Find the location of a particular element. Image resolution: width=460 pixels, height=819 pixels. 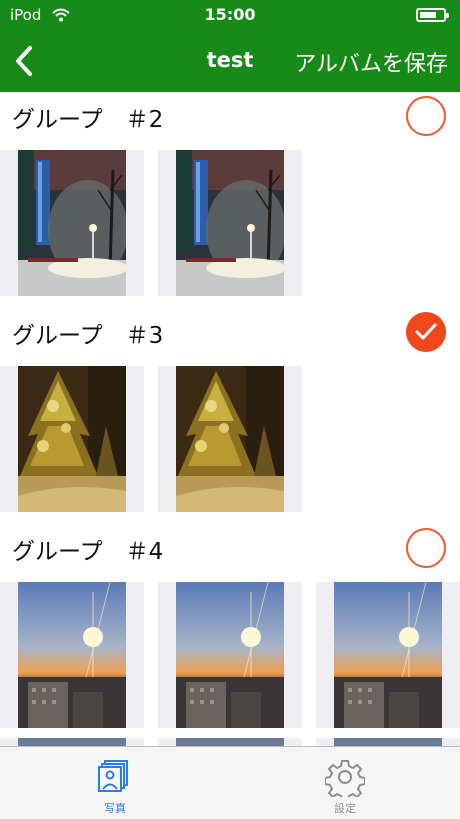

status-bar: iPod 15:00 is located at coordinates (230, 15).